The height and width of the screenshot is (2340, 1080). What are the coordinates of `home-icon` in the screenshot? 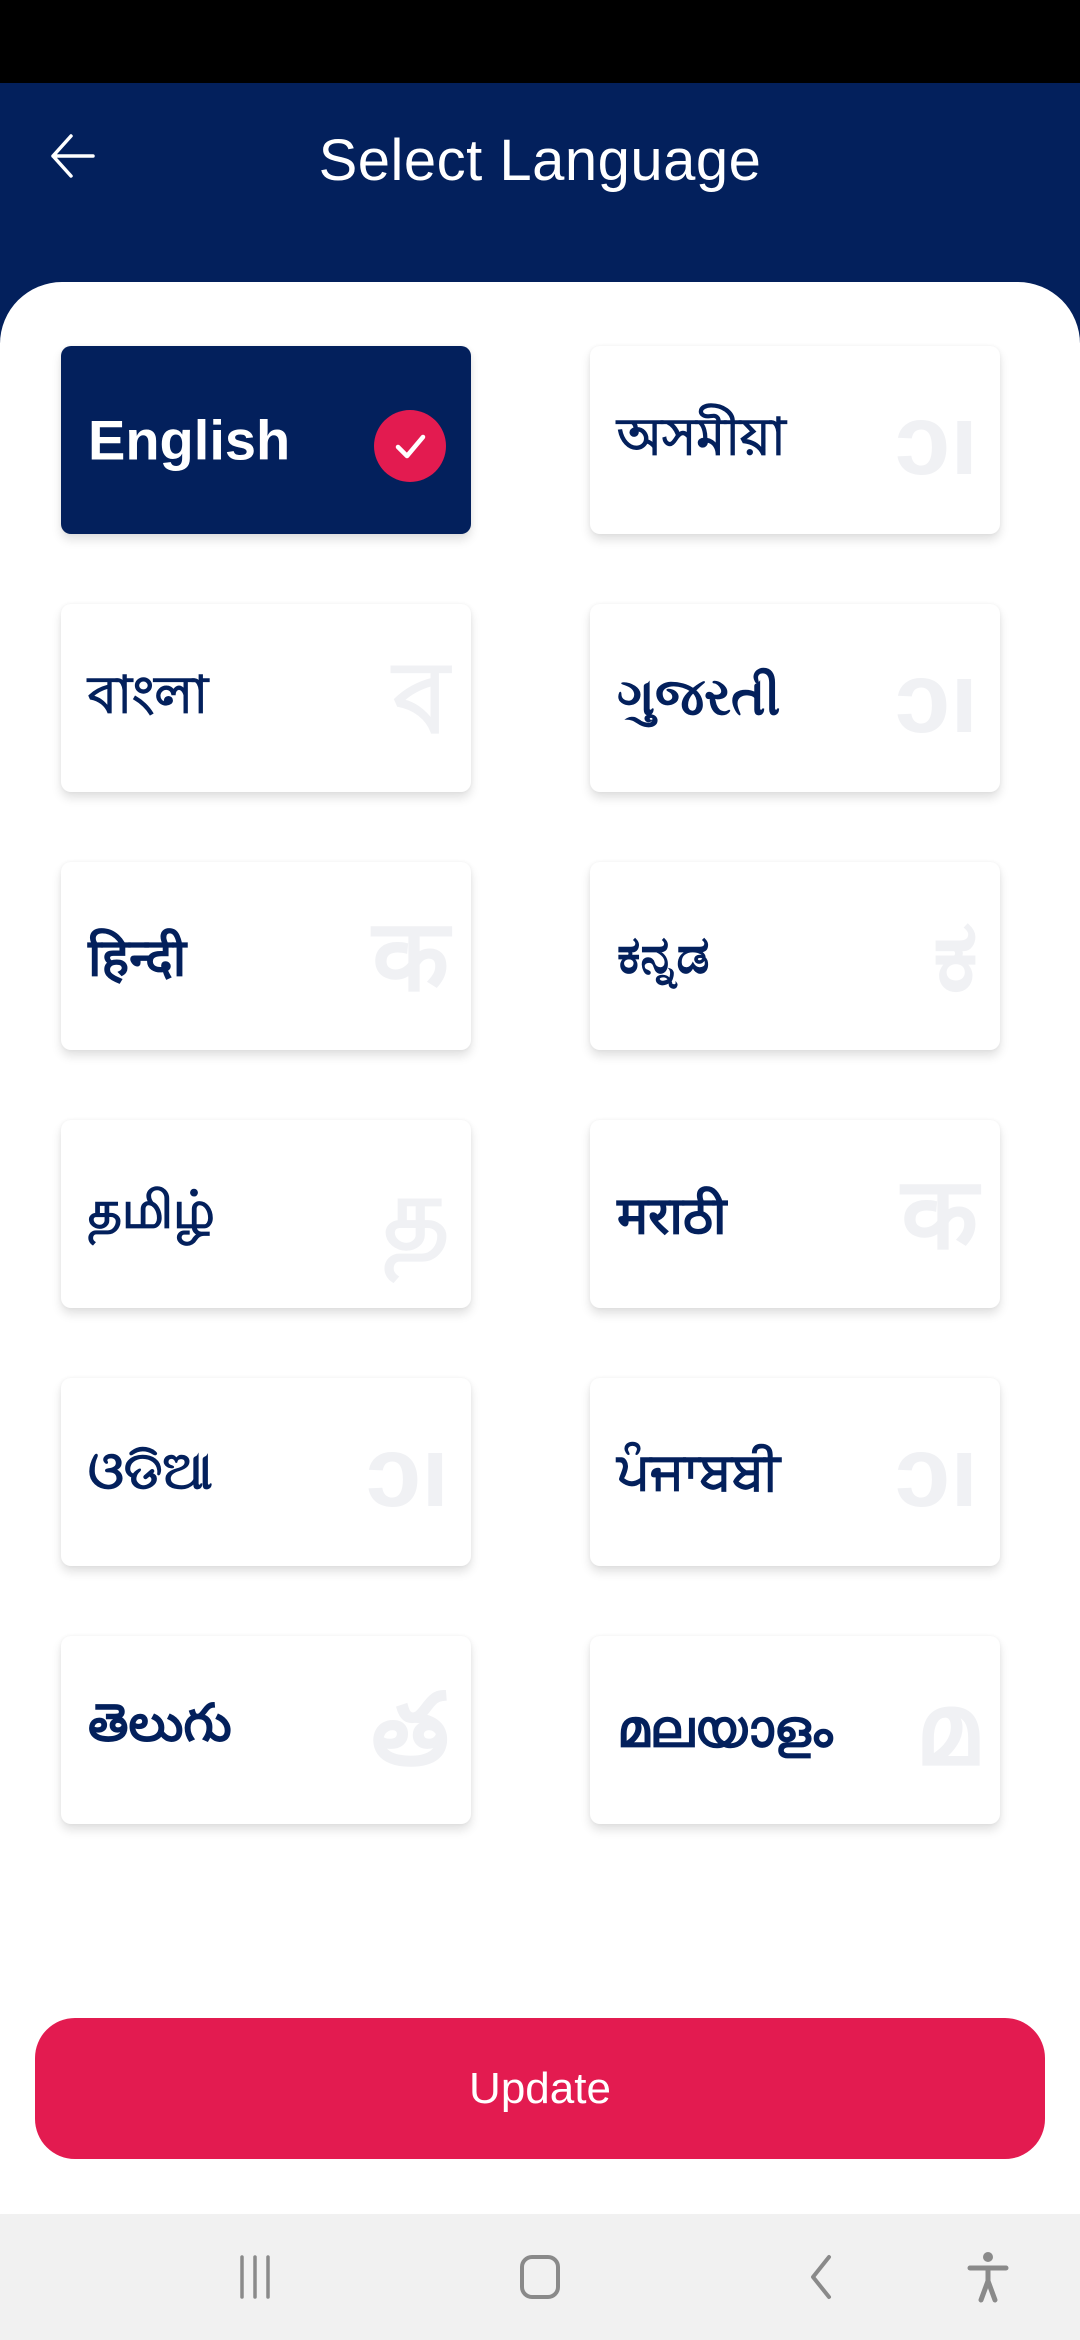 It's located at (540, 2277).